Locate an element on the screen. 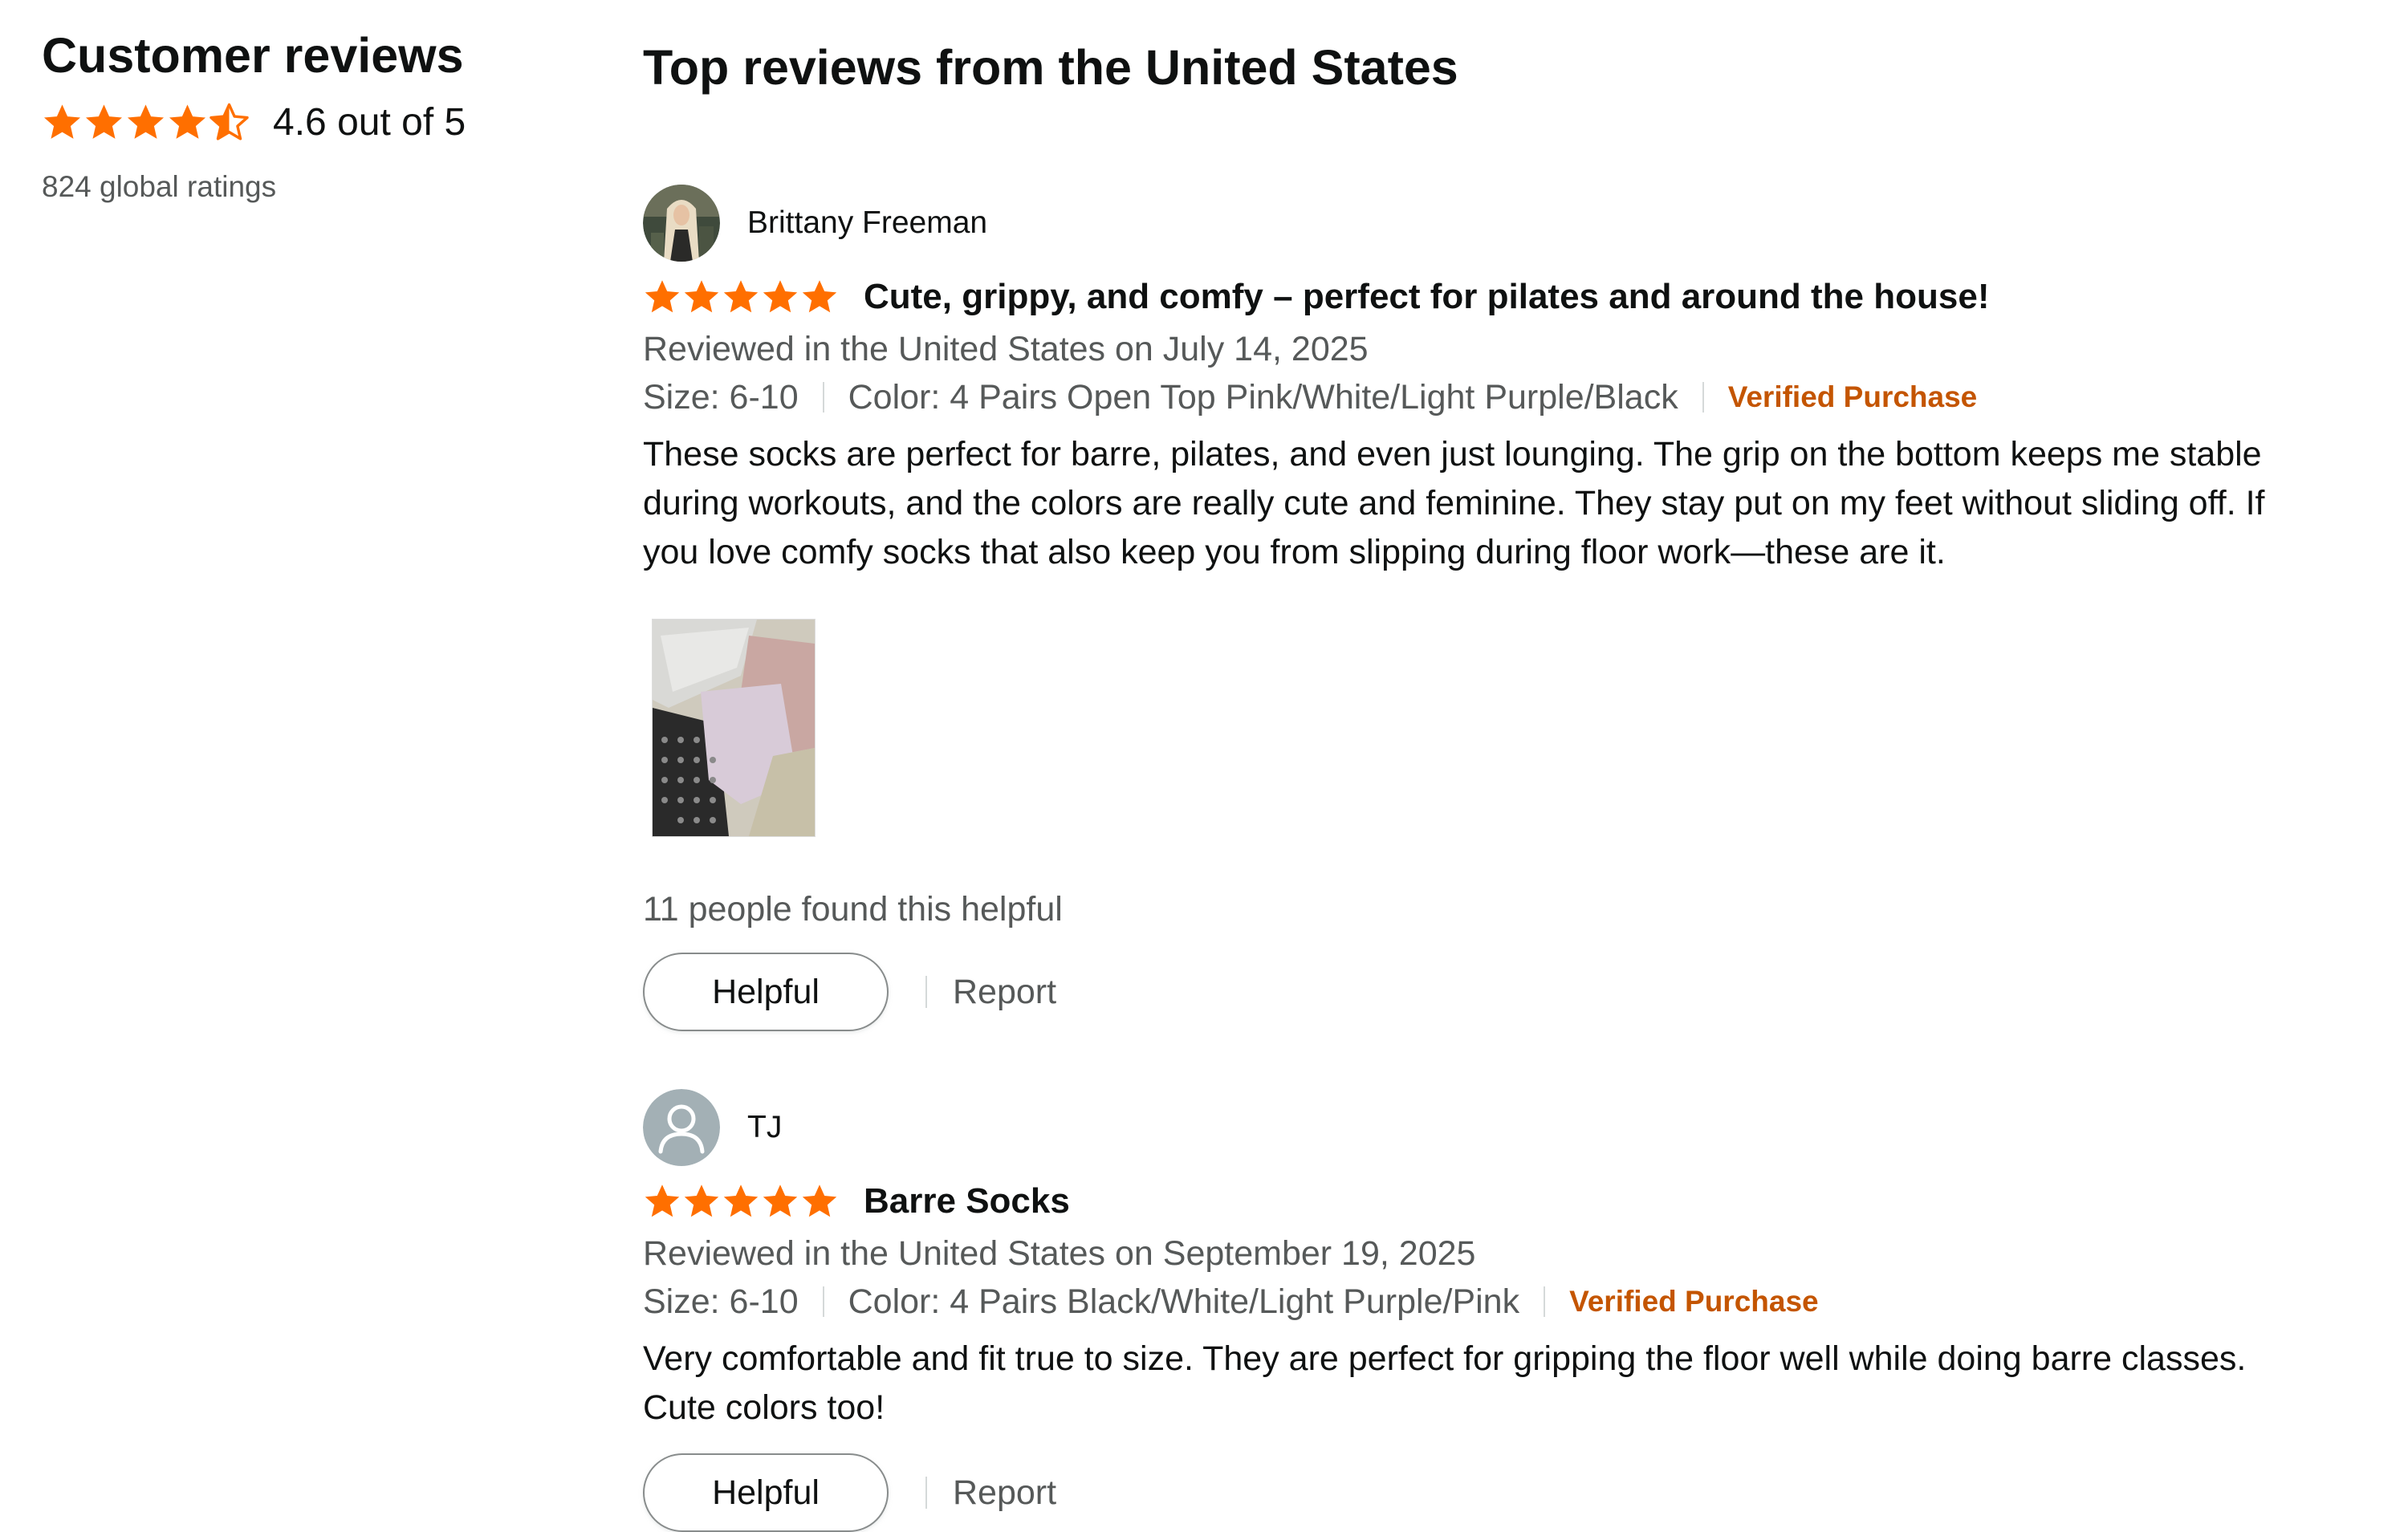  average-rating-row: 4.6 out of 5 is located at coordinates (298, 122).